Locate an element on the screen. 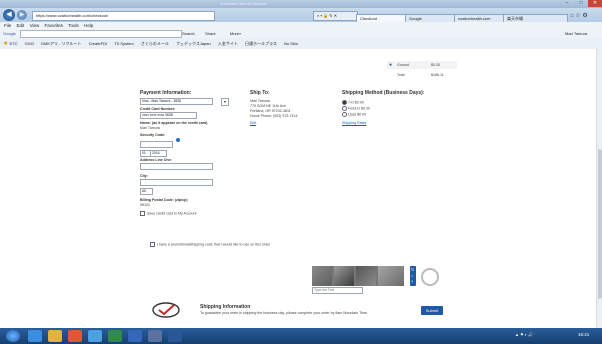  user-name: Mari Tamura is located at coordinates (576, 33).